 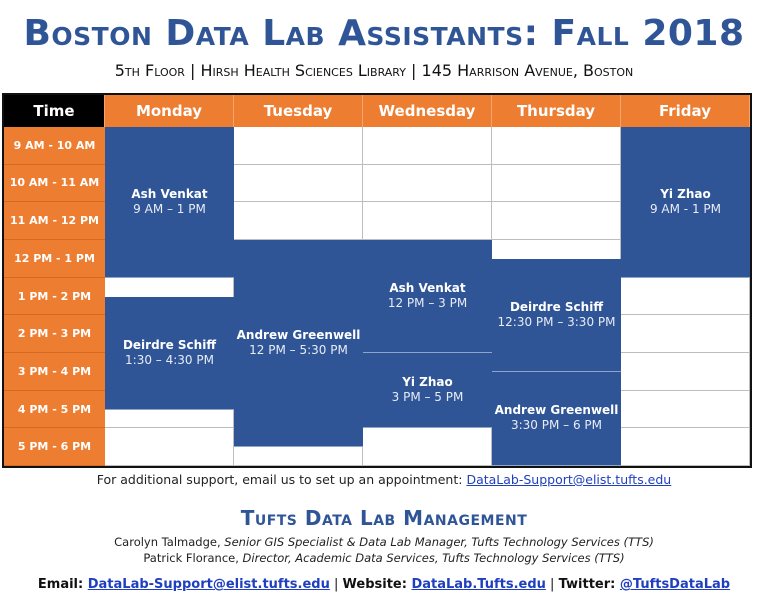 I want to click on shift-block: Ash Venkat 9 AM – 1 PM, so click(x=169, y=202).